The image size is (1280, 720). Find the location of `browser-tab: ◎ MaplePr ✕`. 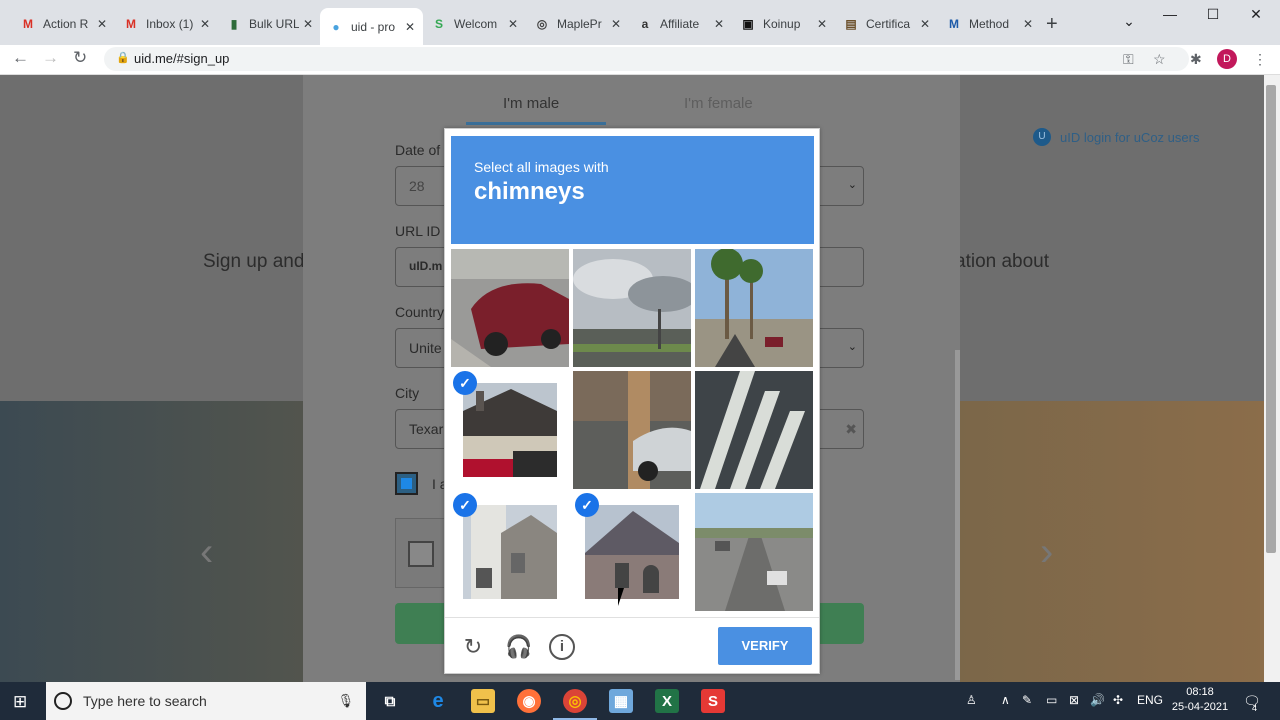

browser-tab: ◎ MaplePr ✕ is located at coordinates (577, 24).